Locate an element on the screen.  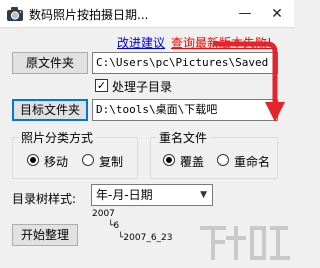
target-folder-button: 目标文件夹 is located at coordinates (50, 110).